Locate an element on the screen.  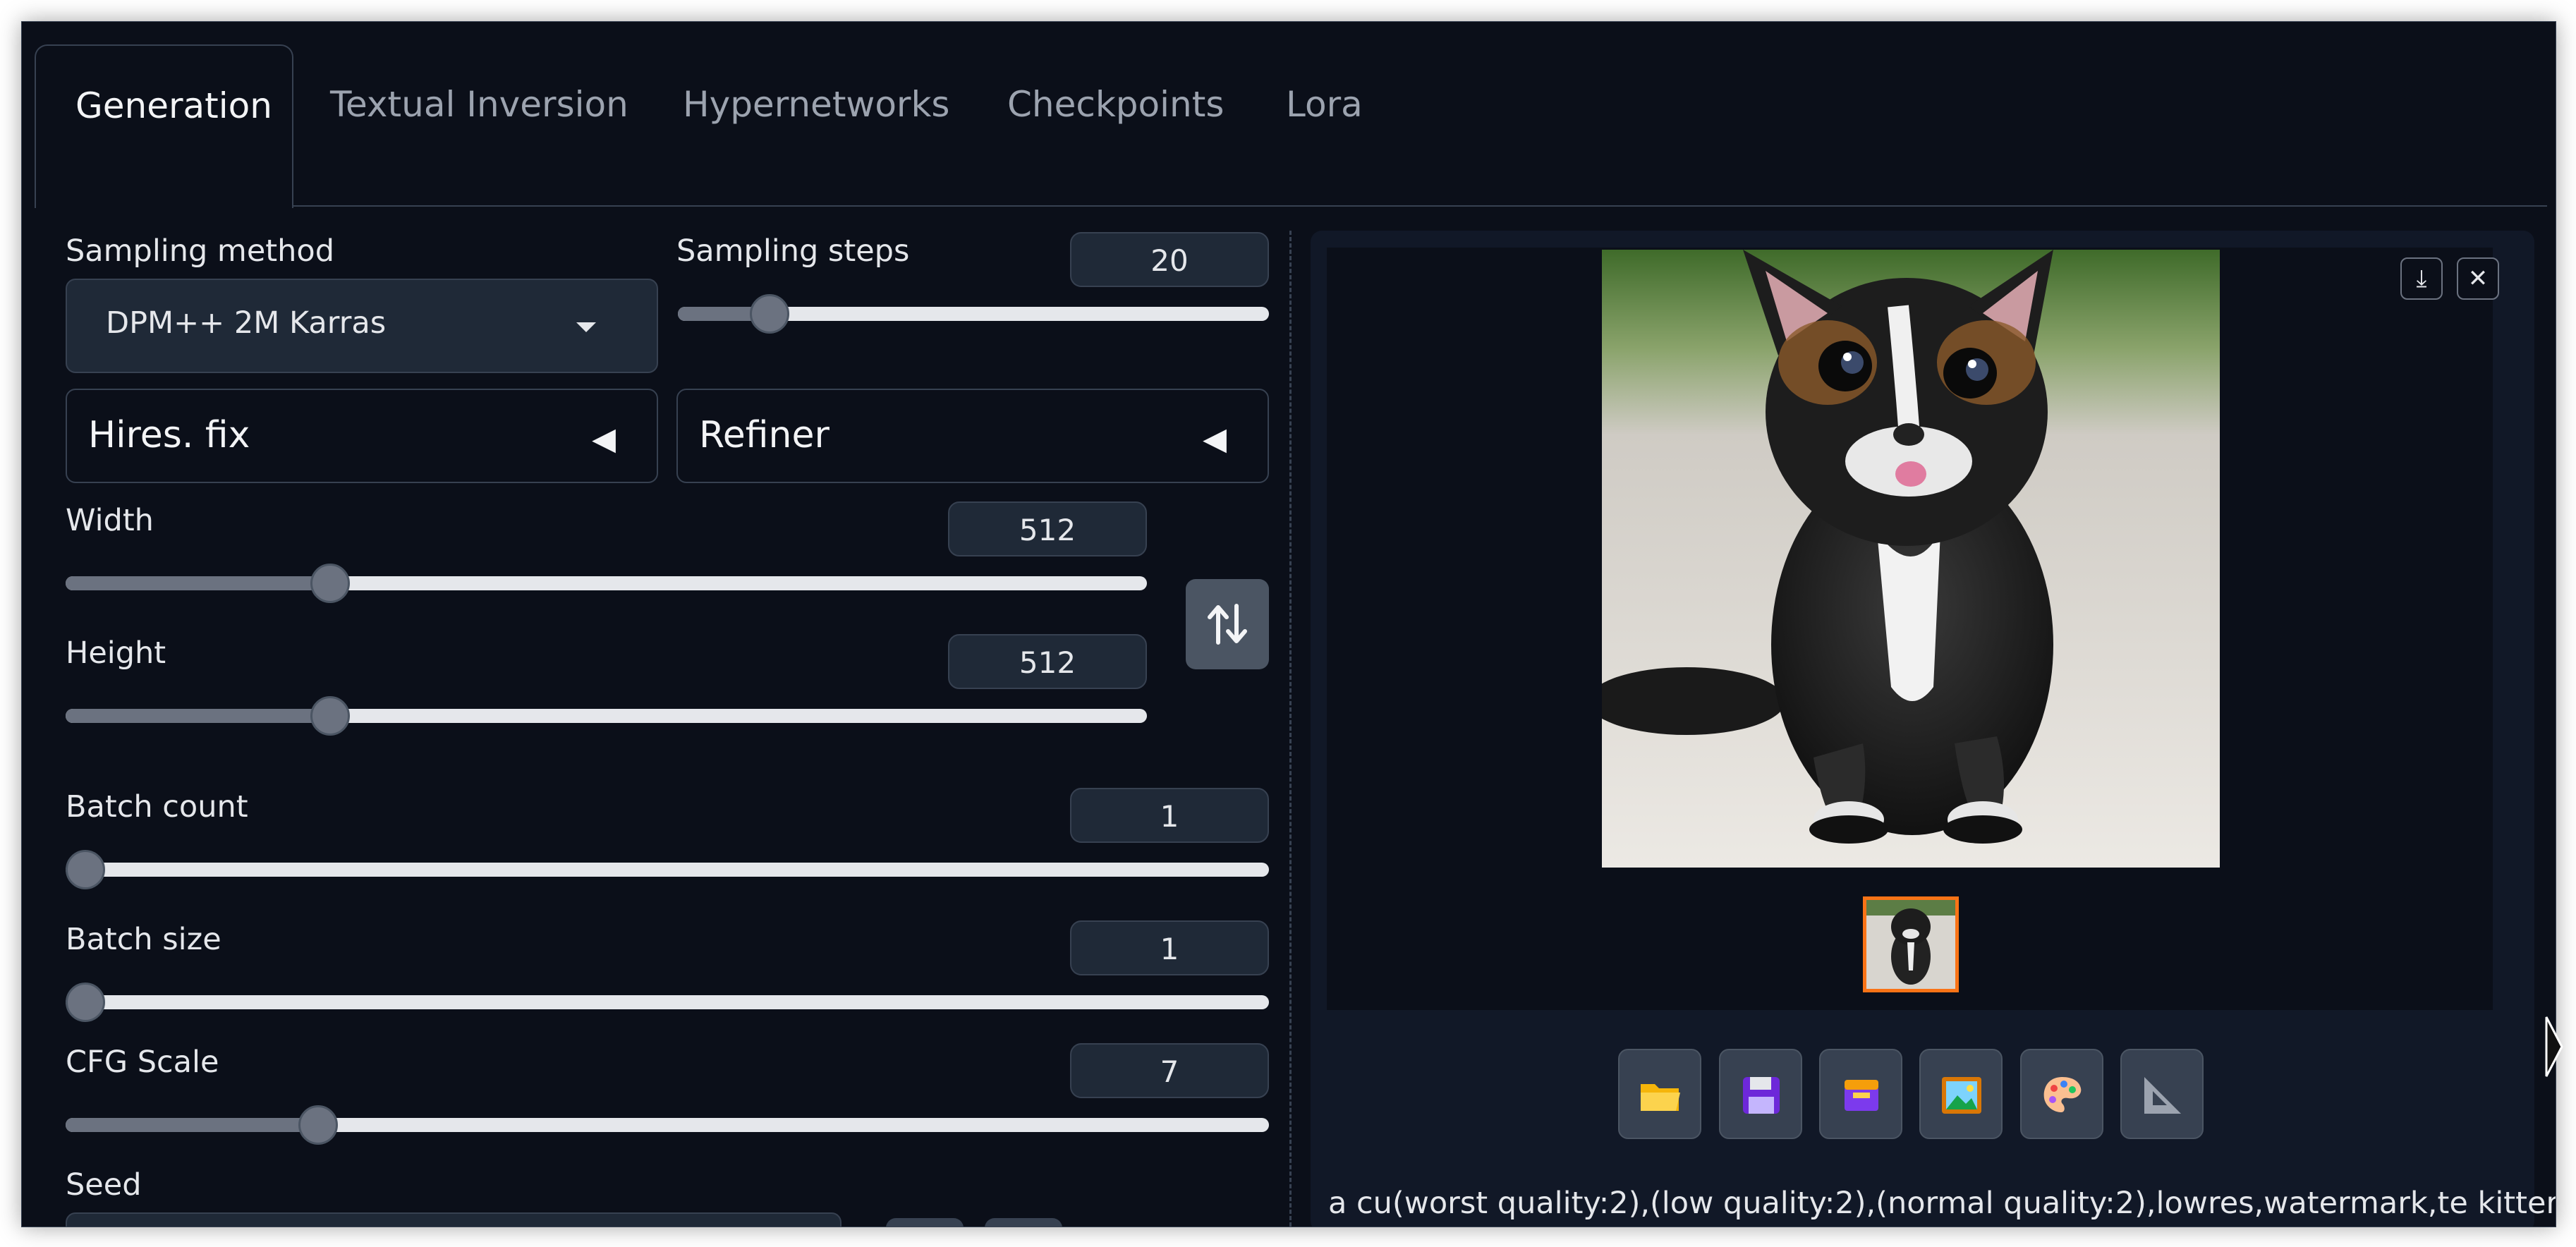
hires-fix-accordion: Hires. fix ◀ is located at coordinates (362, 436).